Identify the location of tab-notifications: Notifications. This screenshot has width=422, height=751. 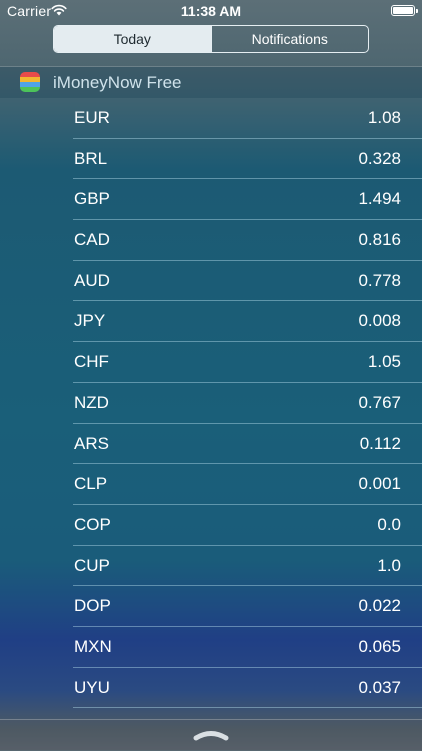
(289, 39).